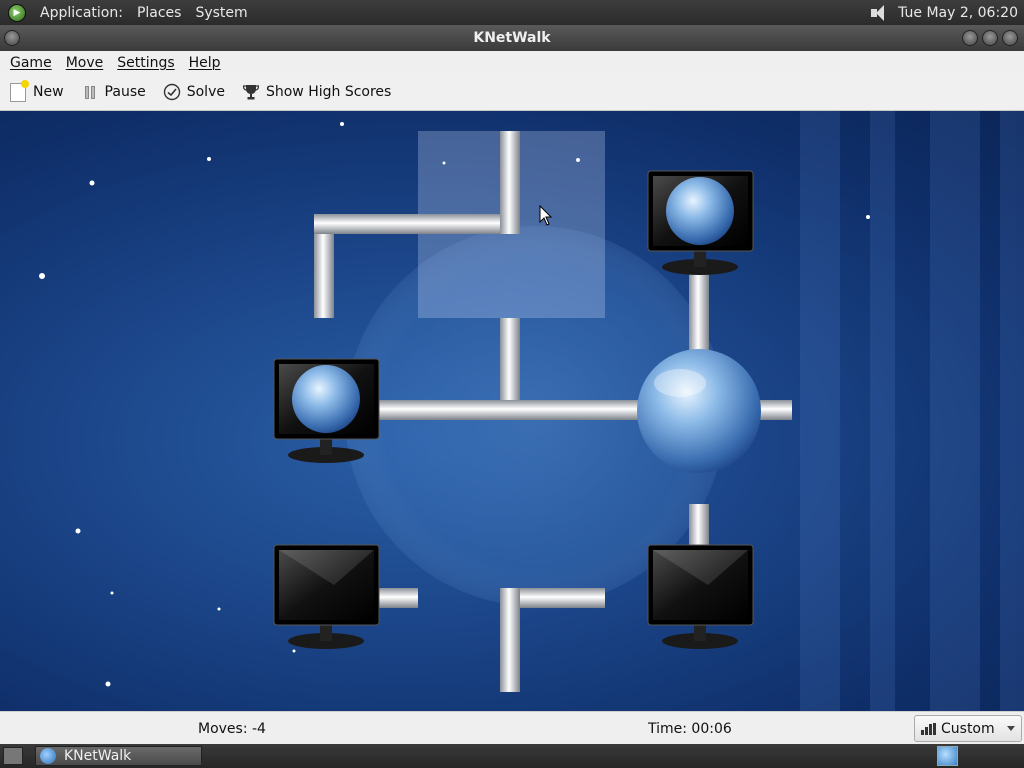 Image resolution: width=1024 pixels, height=768 pixels. Describe the element at coordinates (159, 13) in the screenshot. I see `places-menu: Places` at that location.